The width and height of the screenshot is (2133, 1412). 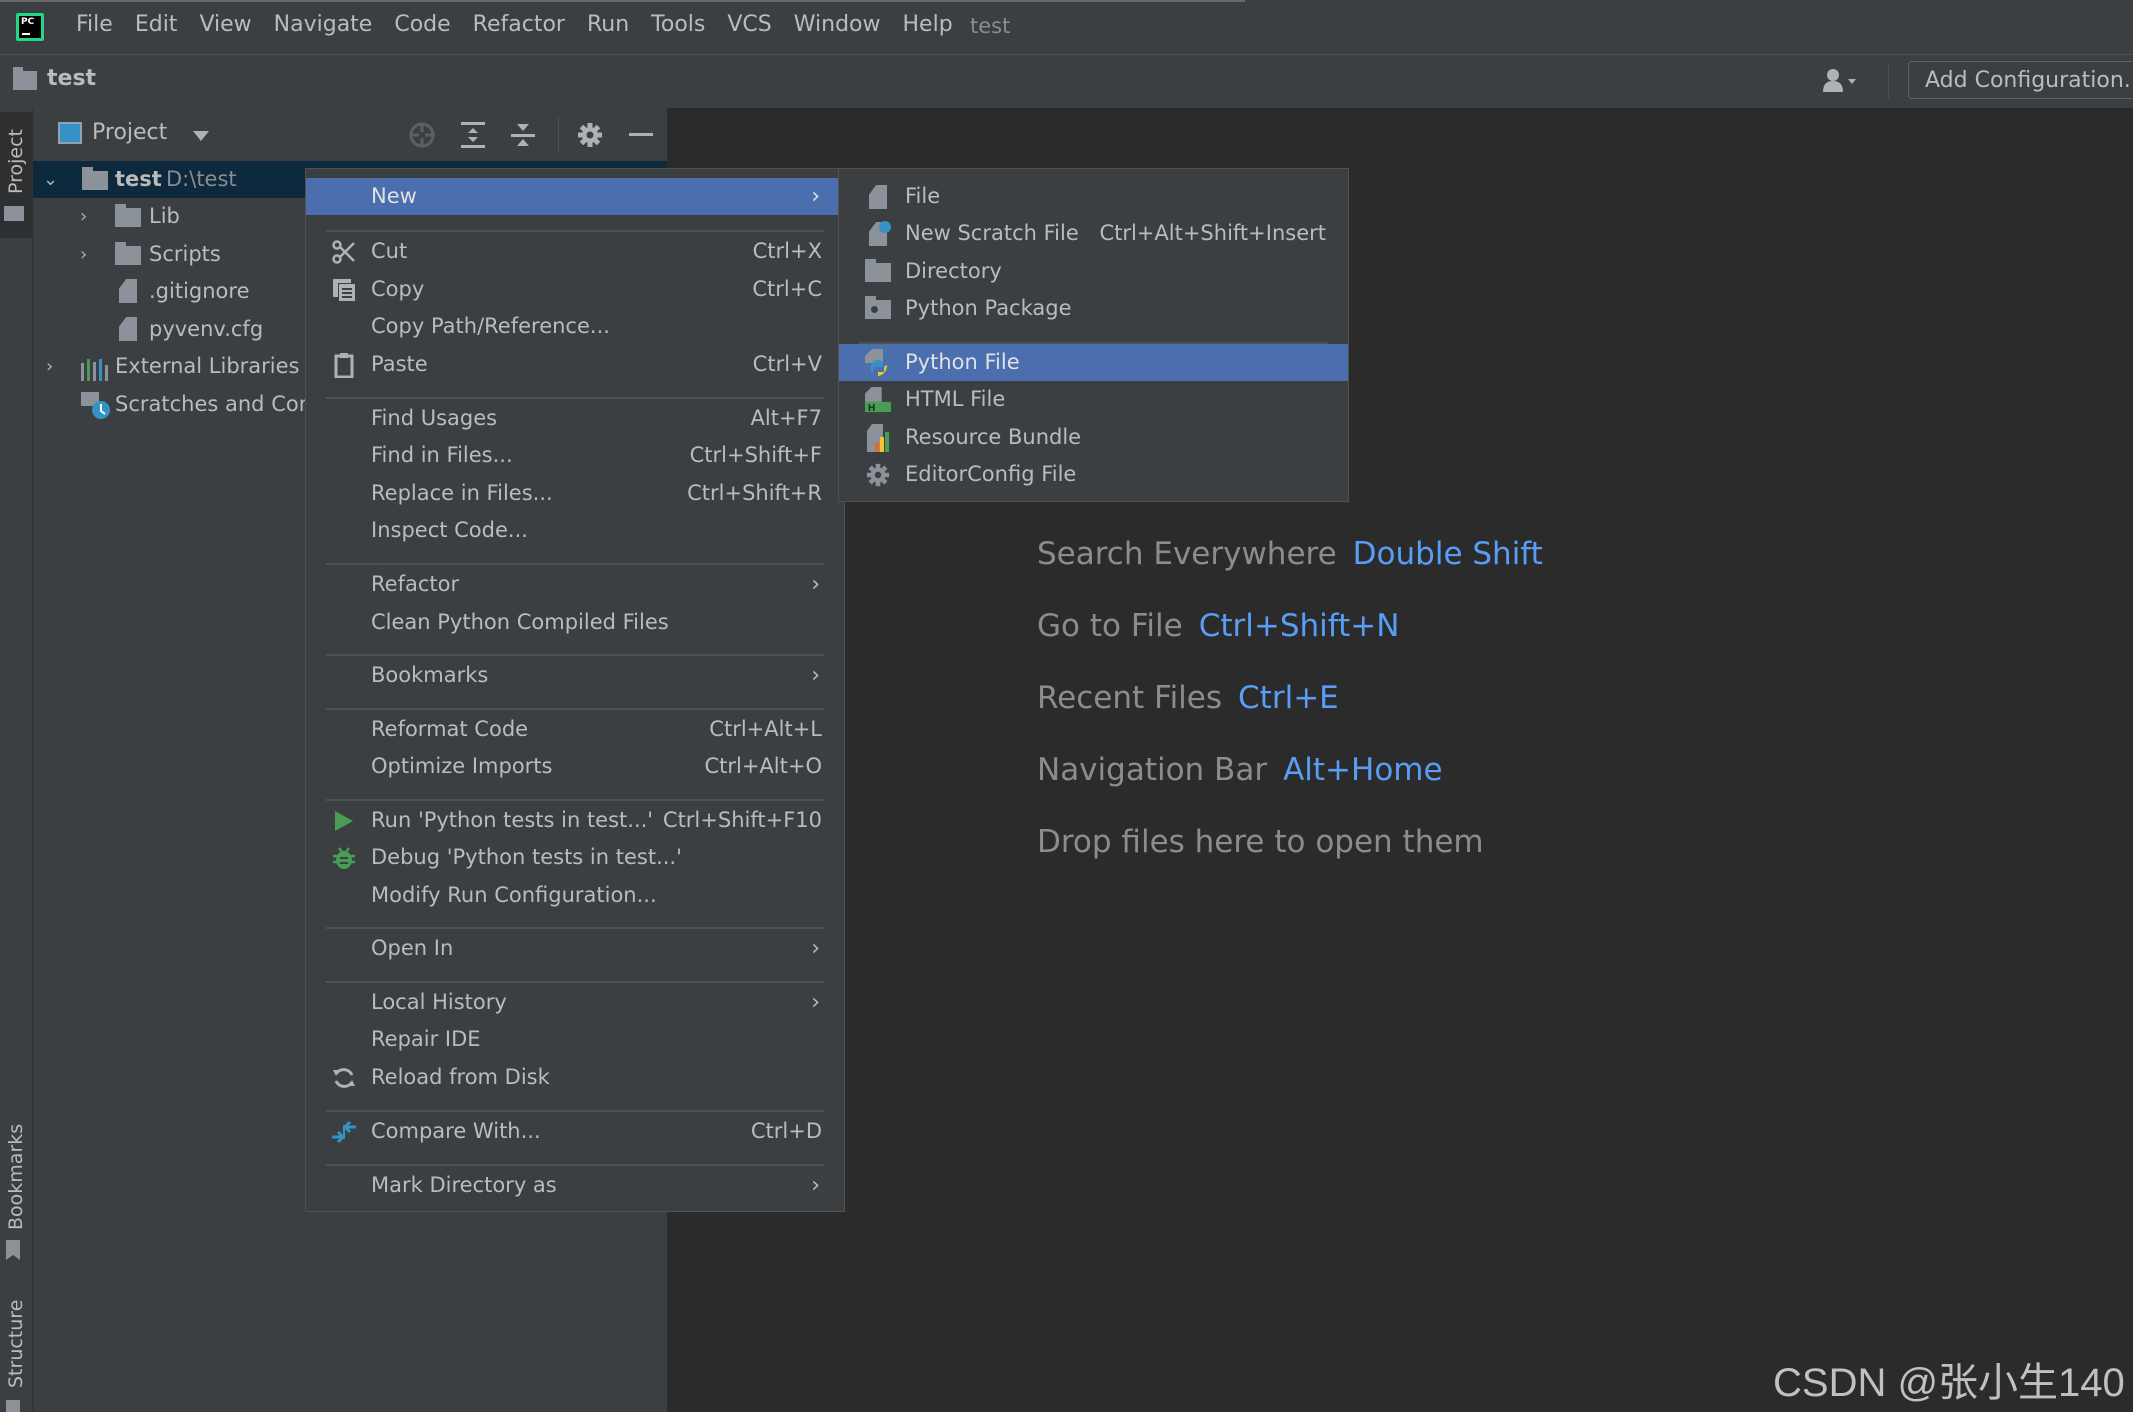 What do you see at coordinates (575, 1039) in the screenshot?
I see `menu-item-repair-ide: Repair IDE` at bounding box center [575, 1039].